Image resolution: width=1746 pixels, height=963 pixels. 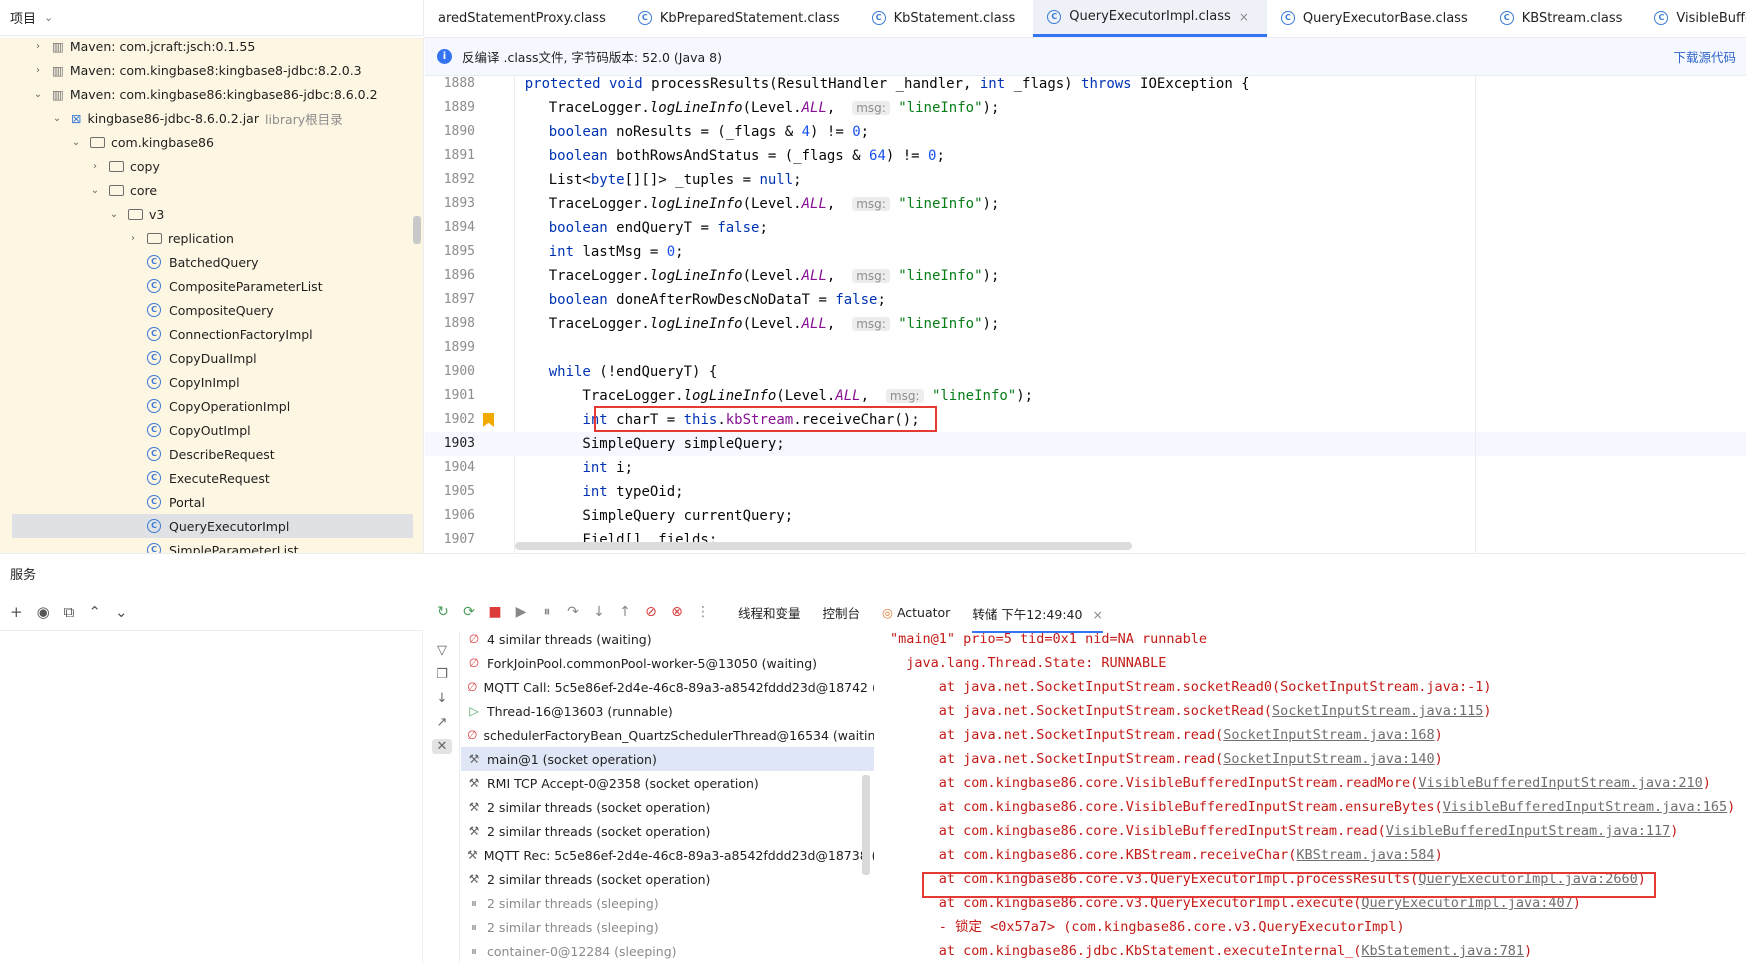 What do you see at coordinates (1693, 18) in the screenshot?
I see `tab-visiblebufferedinputstream: C VisibleBufferedInputStream` at bounding box center [1693, 18].